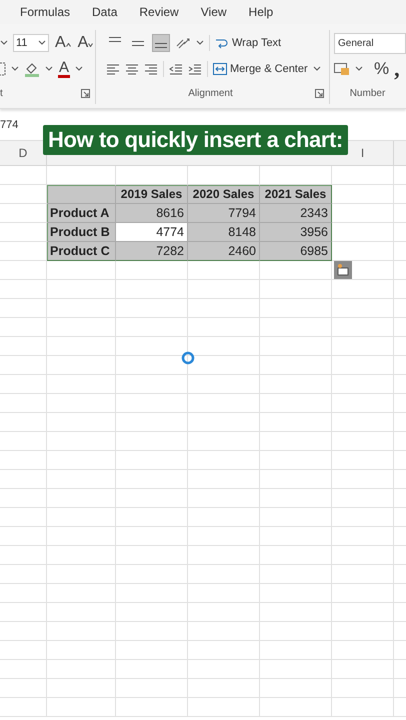 The width and height of the screenshot is (406, 720). Describe the element at coordinates (343, 270) in the screenshot. I see `quick-analysis-icon` at that location.